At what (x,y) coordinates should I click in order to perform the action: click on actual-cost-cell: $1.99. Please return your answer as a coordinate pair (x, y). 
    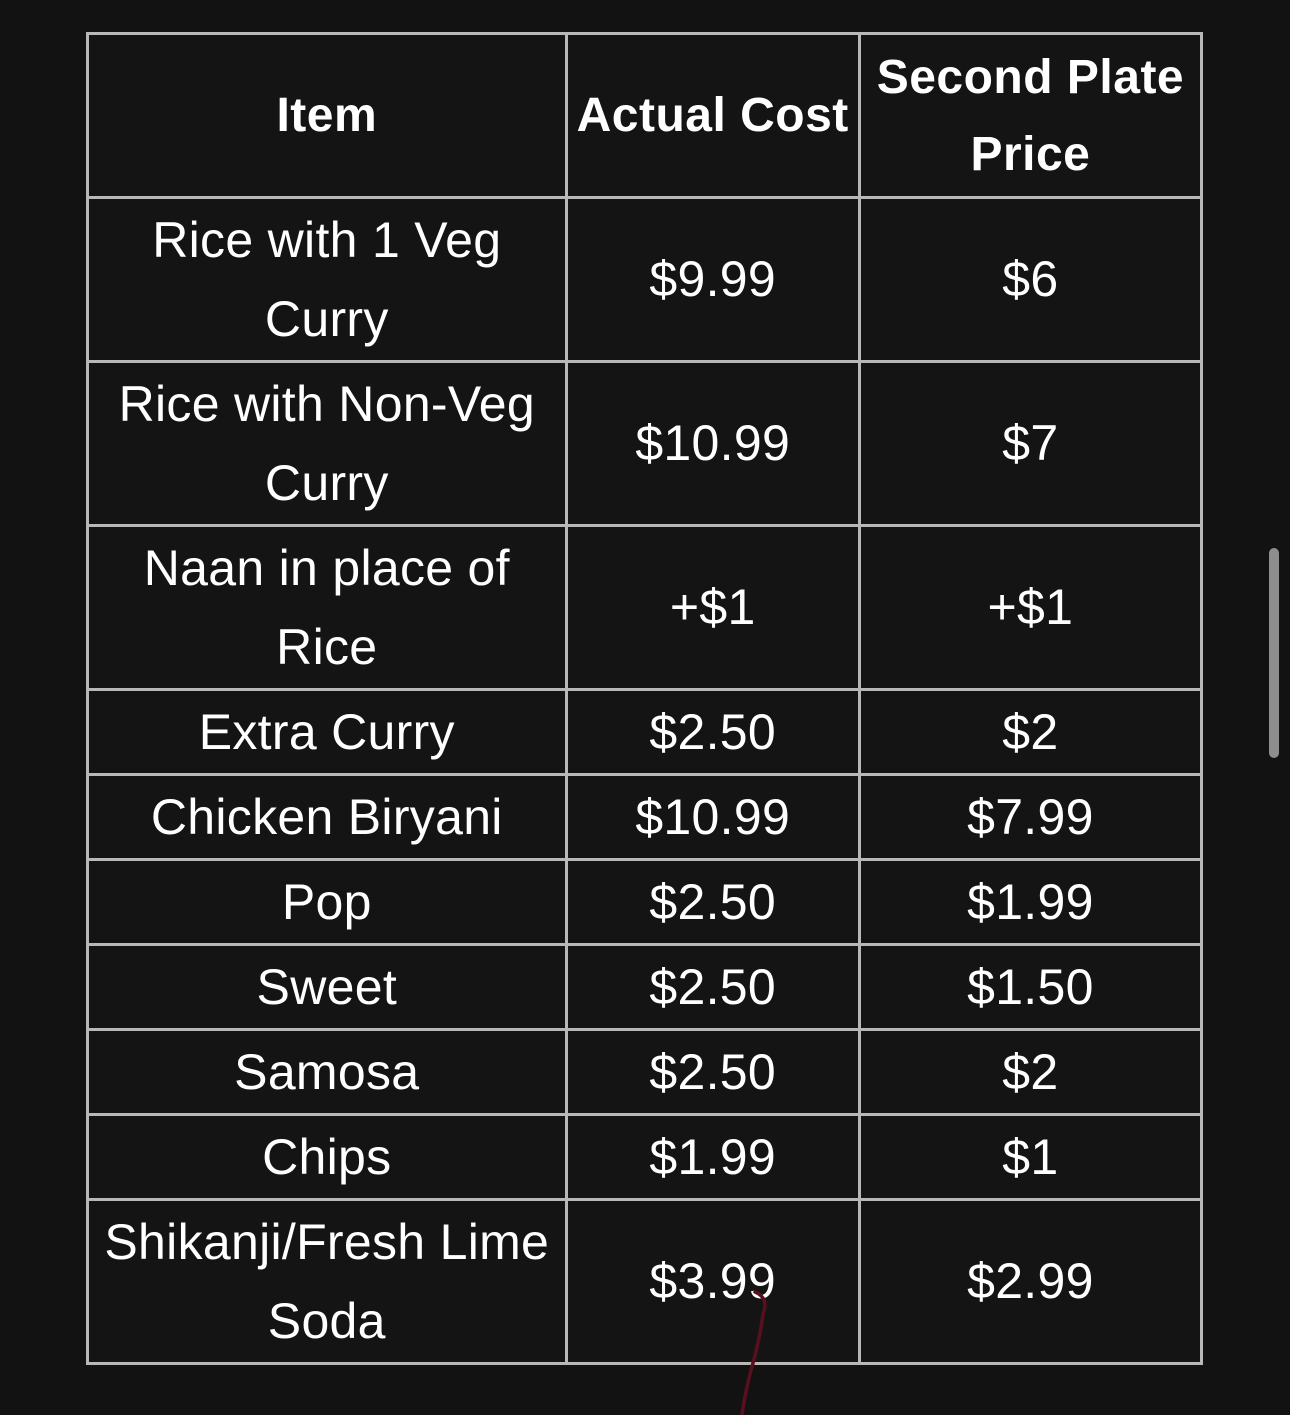
    Looking at the image, I should click on (712, 1157).